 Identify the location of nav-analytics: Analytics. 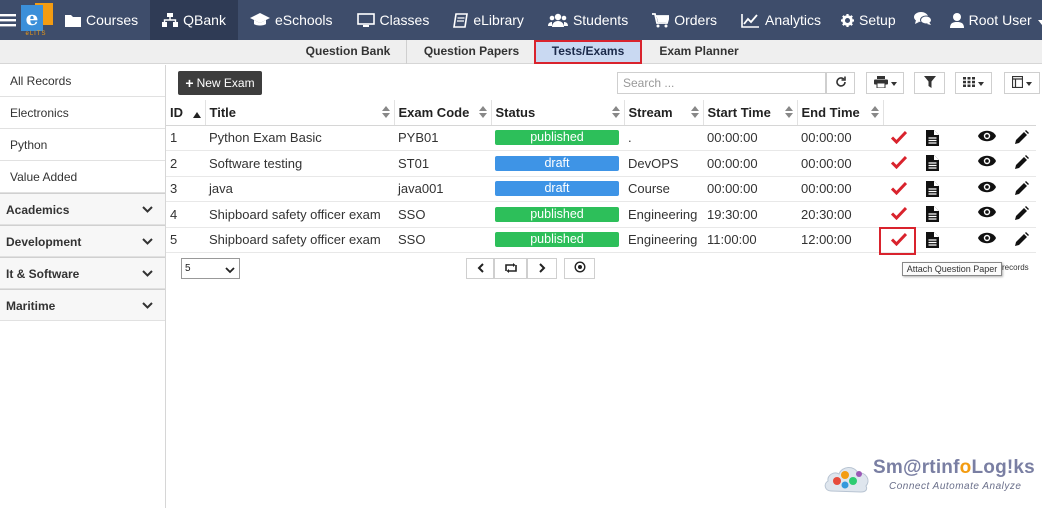
(781, 20).